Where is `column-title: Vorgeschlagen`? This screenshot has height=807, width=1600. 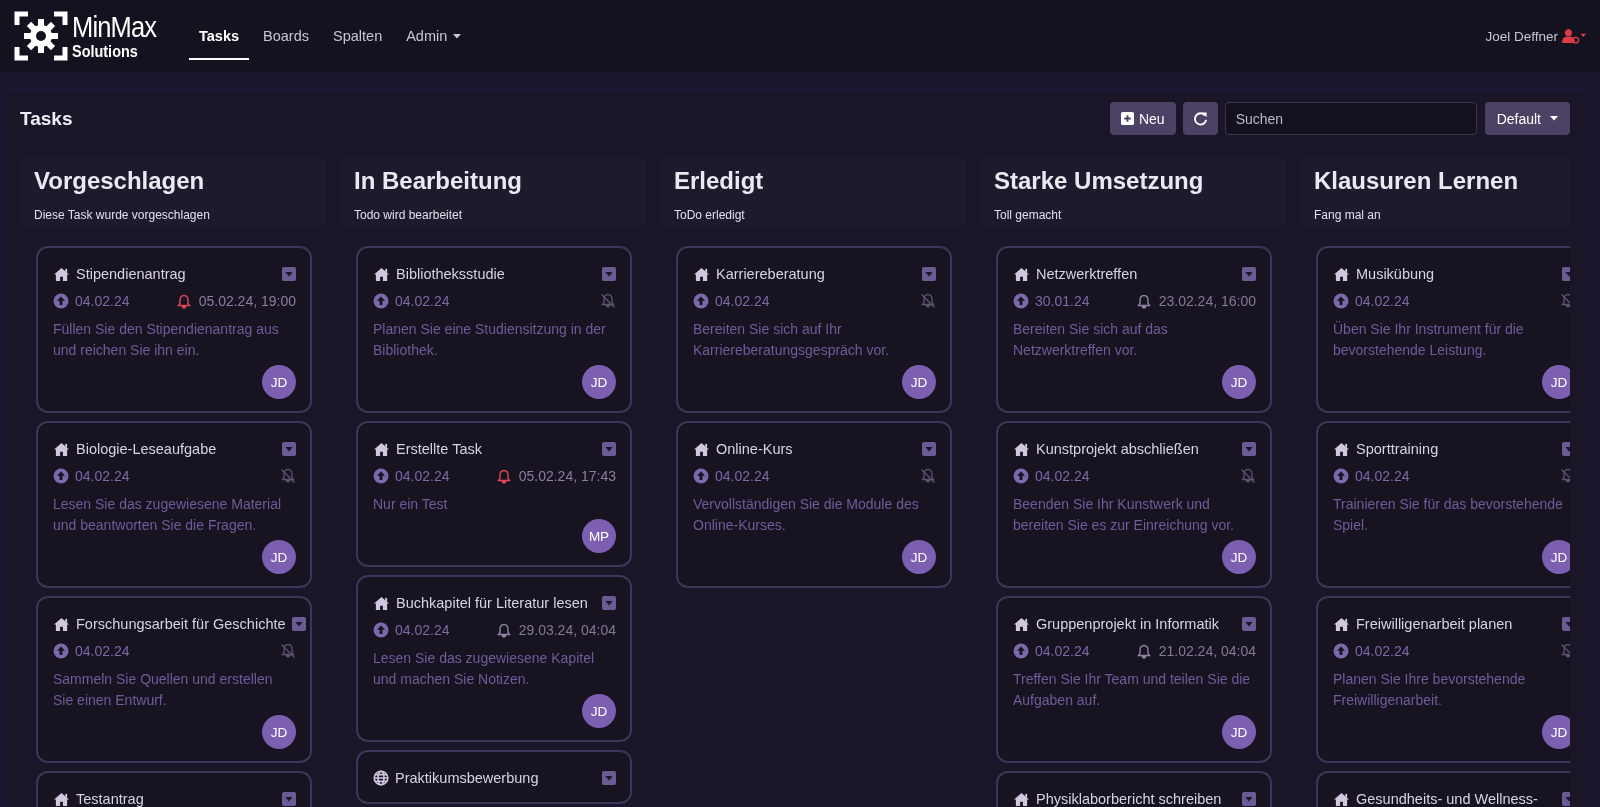
column-title: Vorgeschlagen is located at coordinates (120, 181).